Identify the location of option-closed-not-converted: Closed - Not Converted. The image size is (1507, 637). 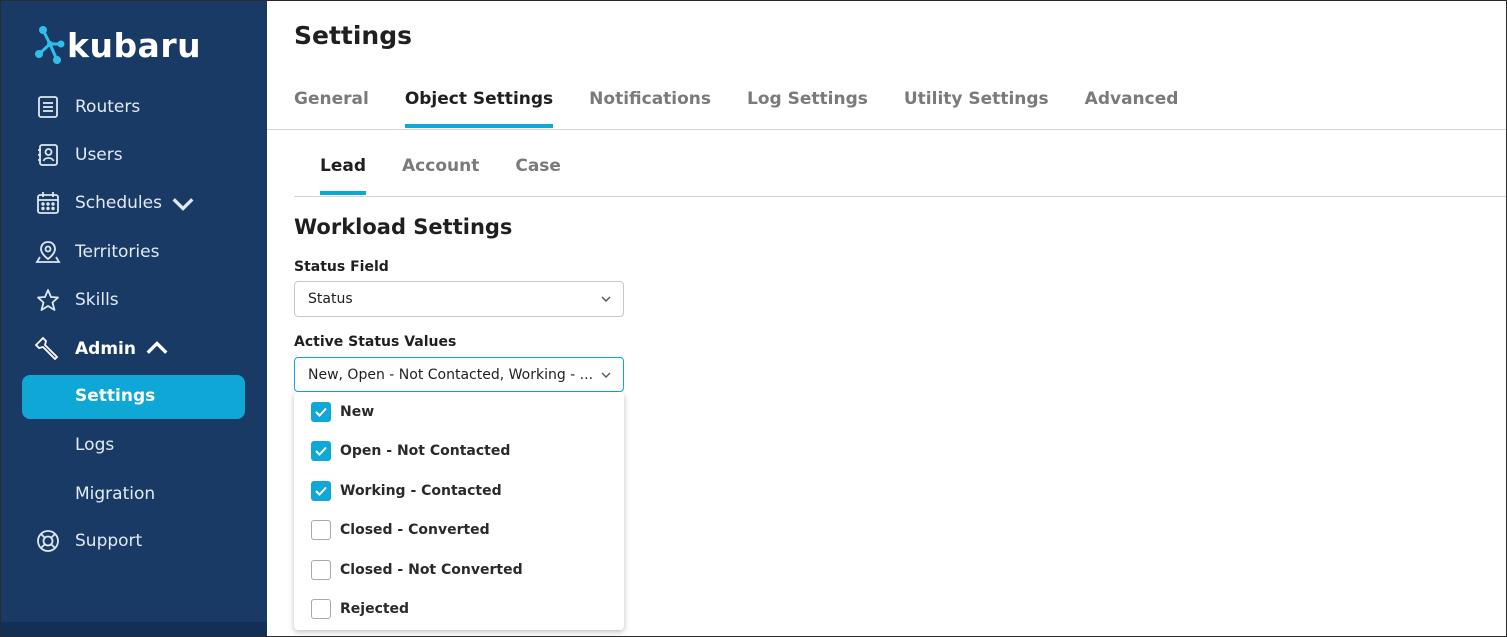
(417, 570).